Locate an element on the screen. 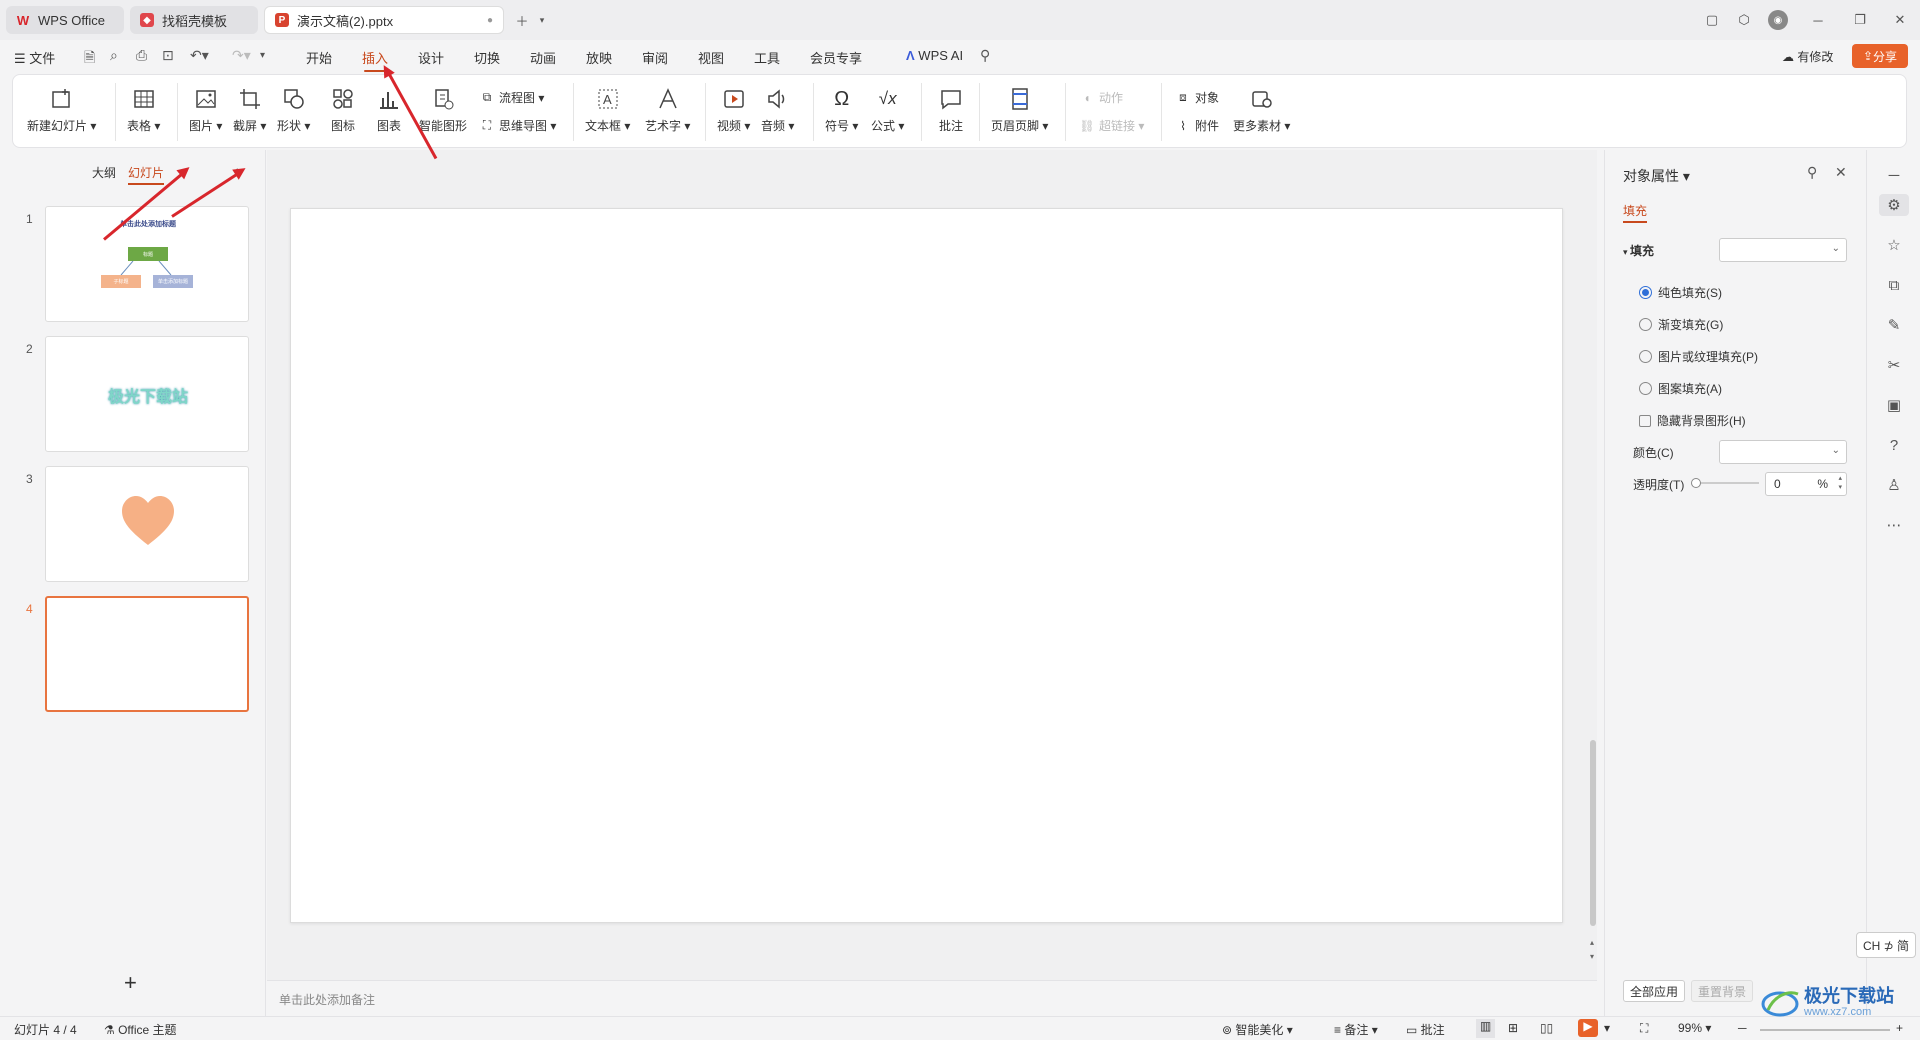 This screenshot has width=1920, height=1040. transparency-input: 0 % ▴ ▾ is located at coordinates (1806, 484).